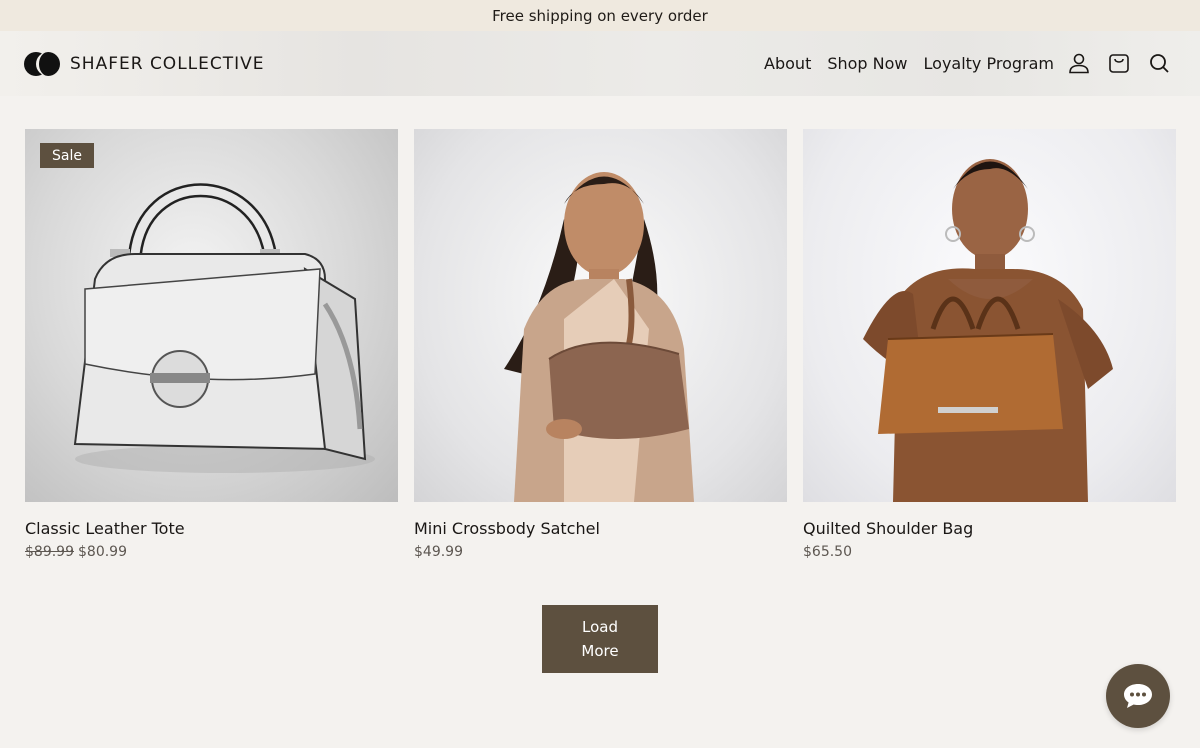 The height and width of the screenshot is (748, 1200). What do you see at coordinates (867, 63) in the screenshot?
I see `nav-shop-now: Shop Now` at bounding box center [867, 63].